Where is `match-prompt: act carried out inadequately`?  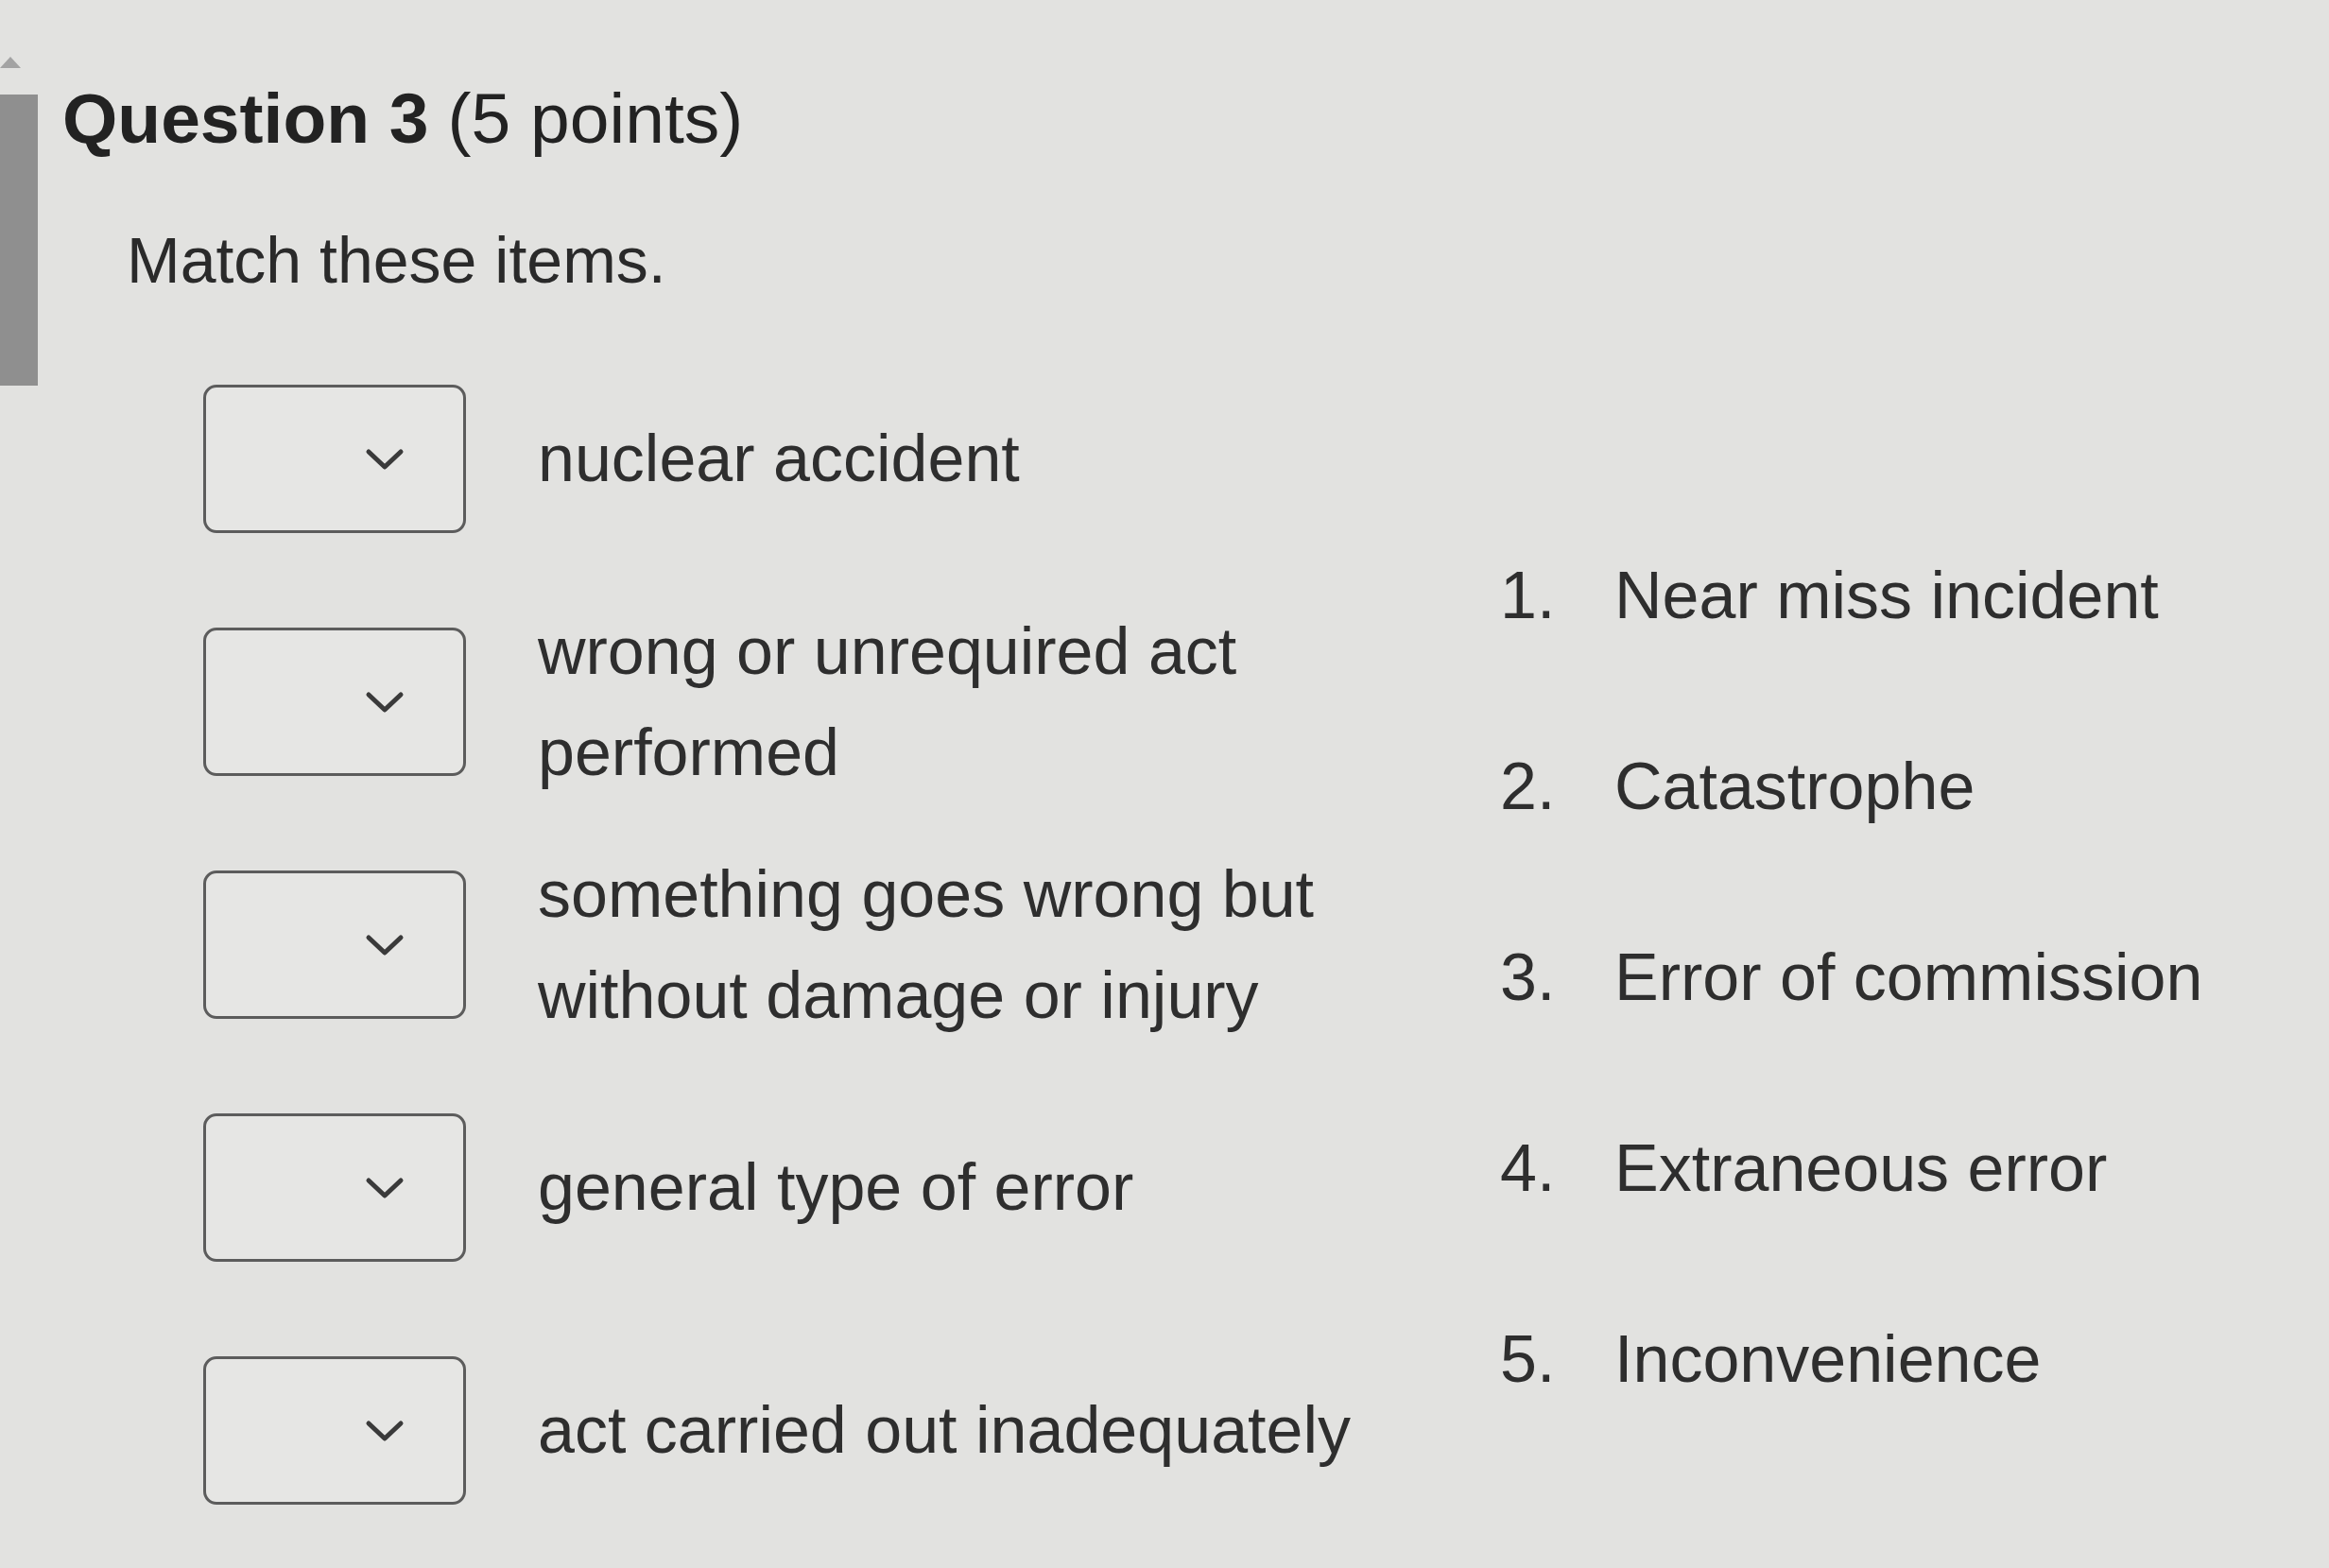
match-prompt: act carried out inadequately is located at coordinates (945, 1430).